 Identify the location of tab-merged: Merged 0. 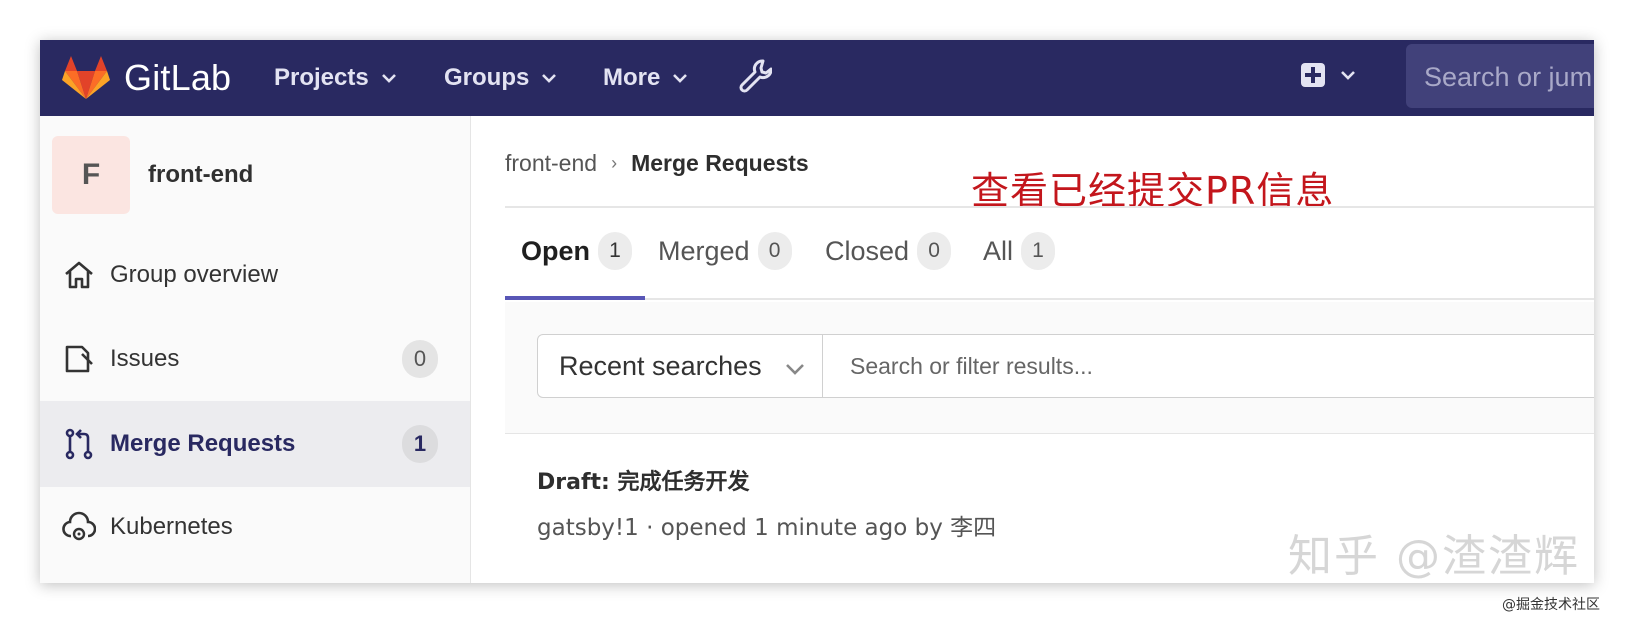
(725, 251).